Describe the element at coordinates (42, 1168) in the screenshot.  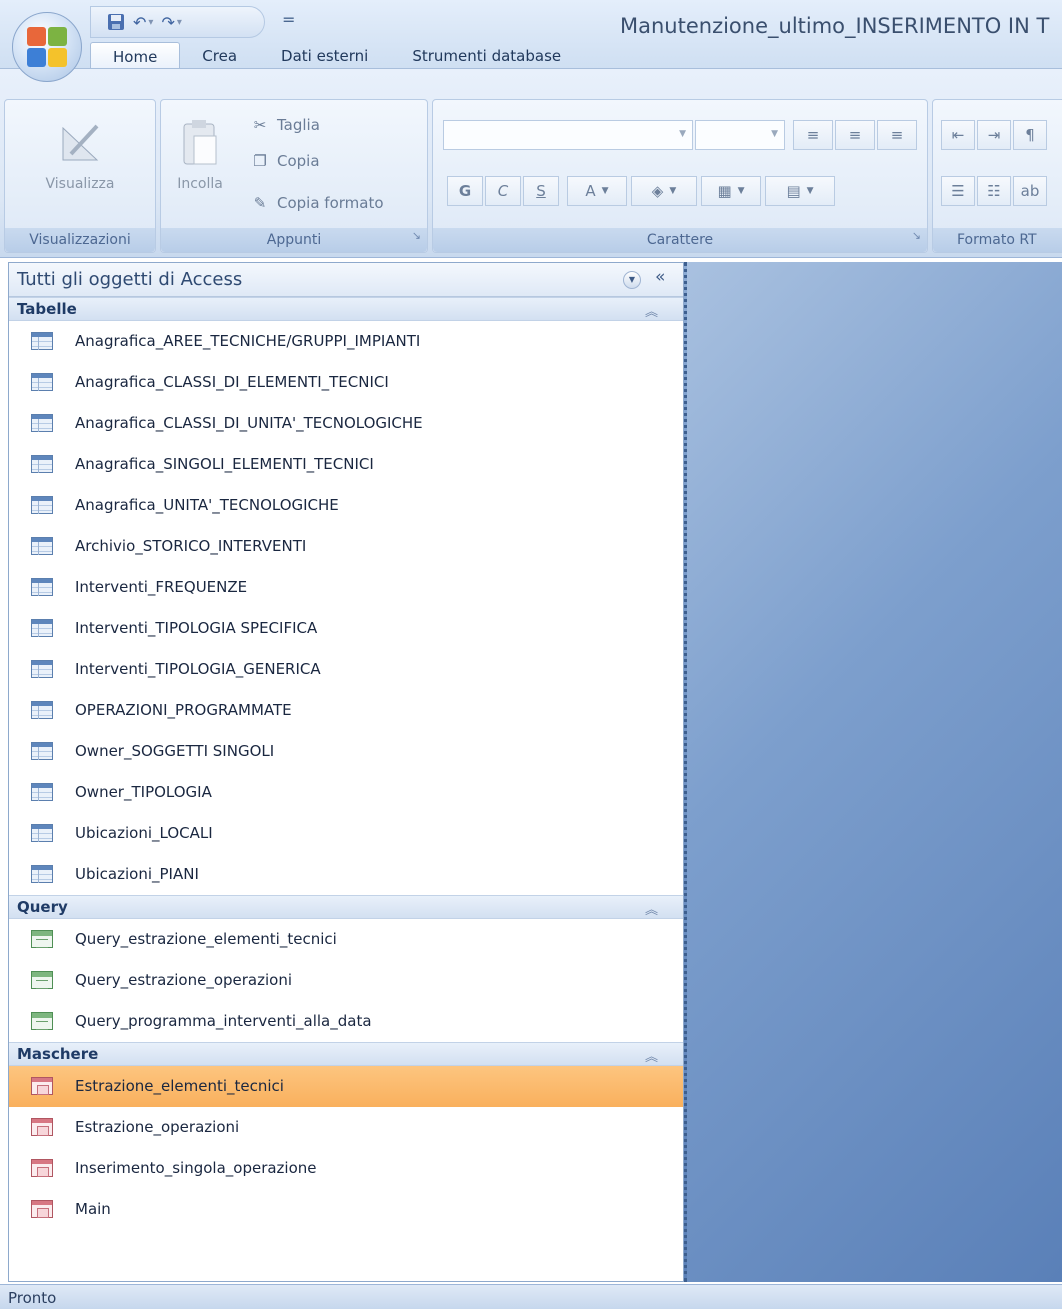
I see `form-icon` at that location.